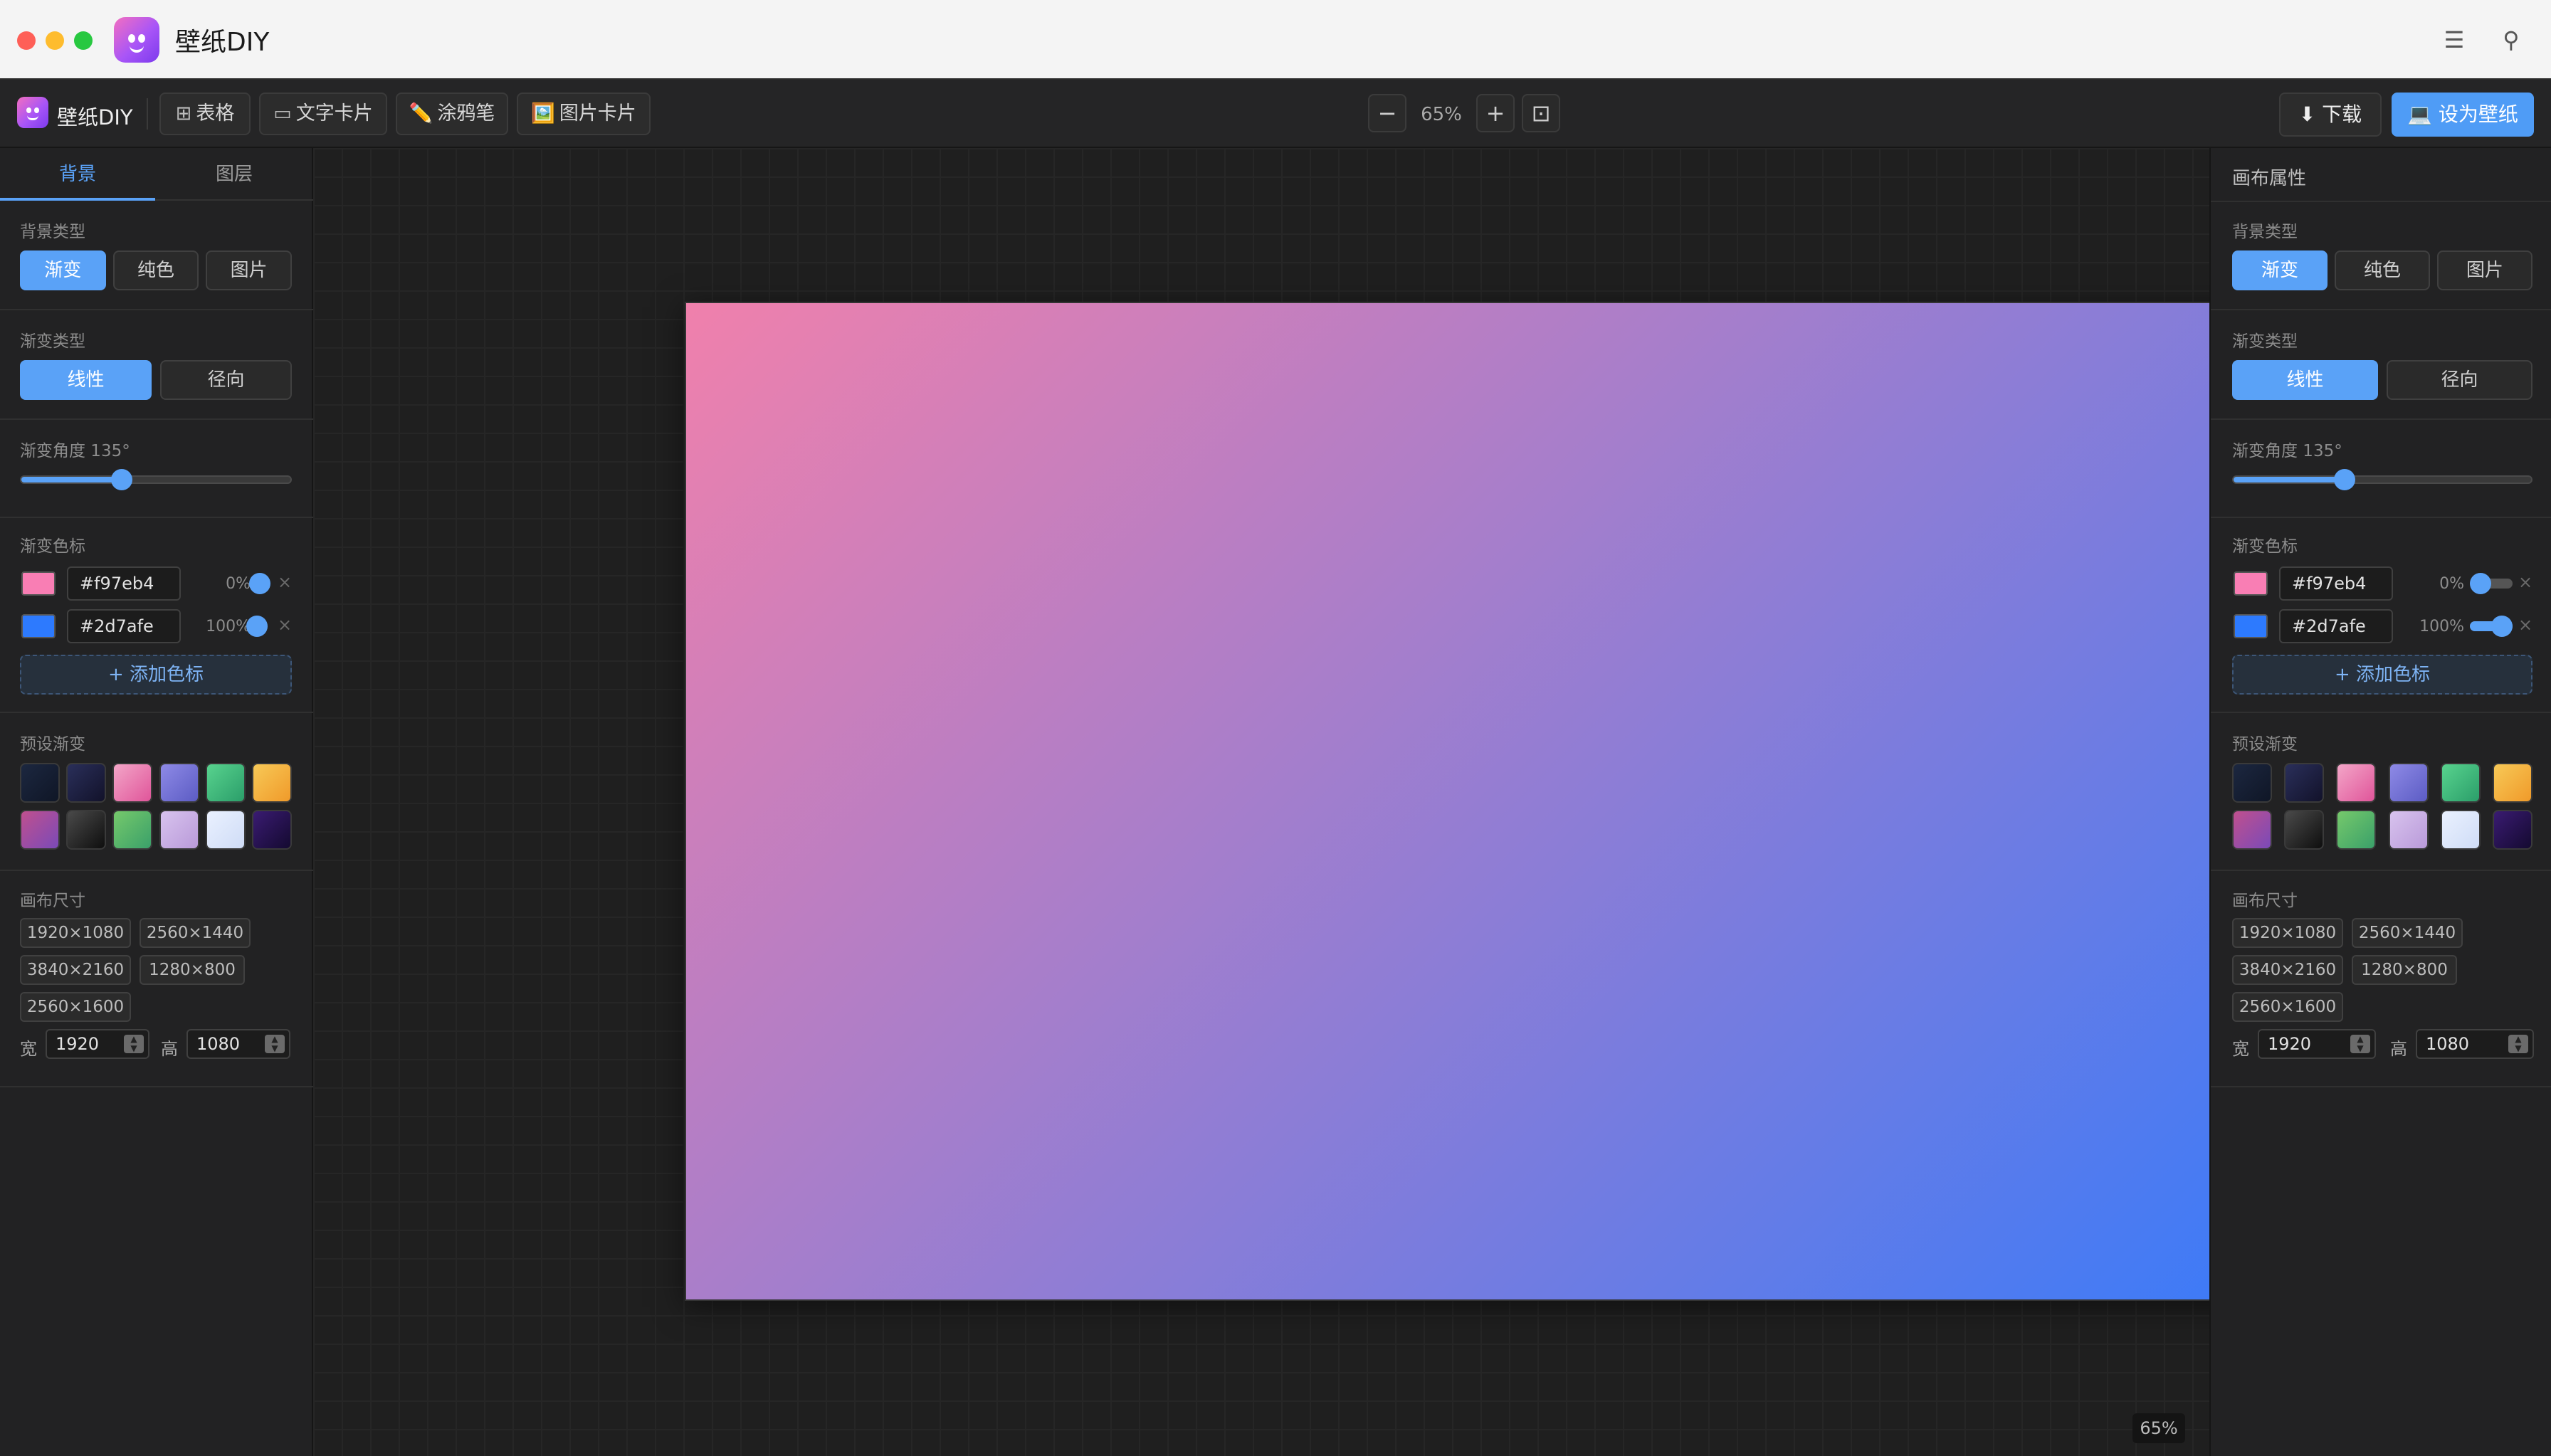 The height and width of the screenshot is (1456, 2551). Describe the element at coordinates (1496, 113) in the screenshot. I see `zoom-in-button: +` at that location.